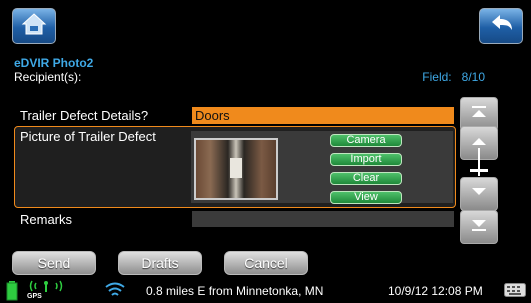  What do you see at coordinates (160, 263) in the screenshot?
I see `drafts-button: Drafts` at bounding box center [160, 263].